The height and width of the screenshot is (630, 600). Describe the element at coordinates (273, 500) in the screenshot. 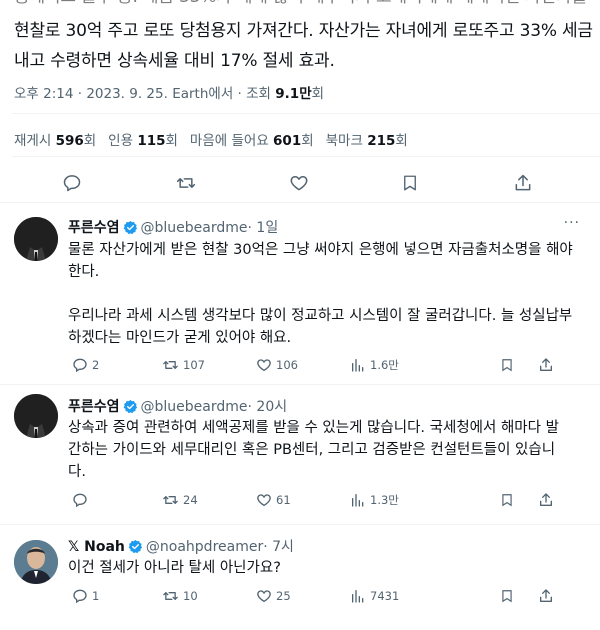

I see `like-count-button: 61` at that location.